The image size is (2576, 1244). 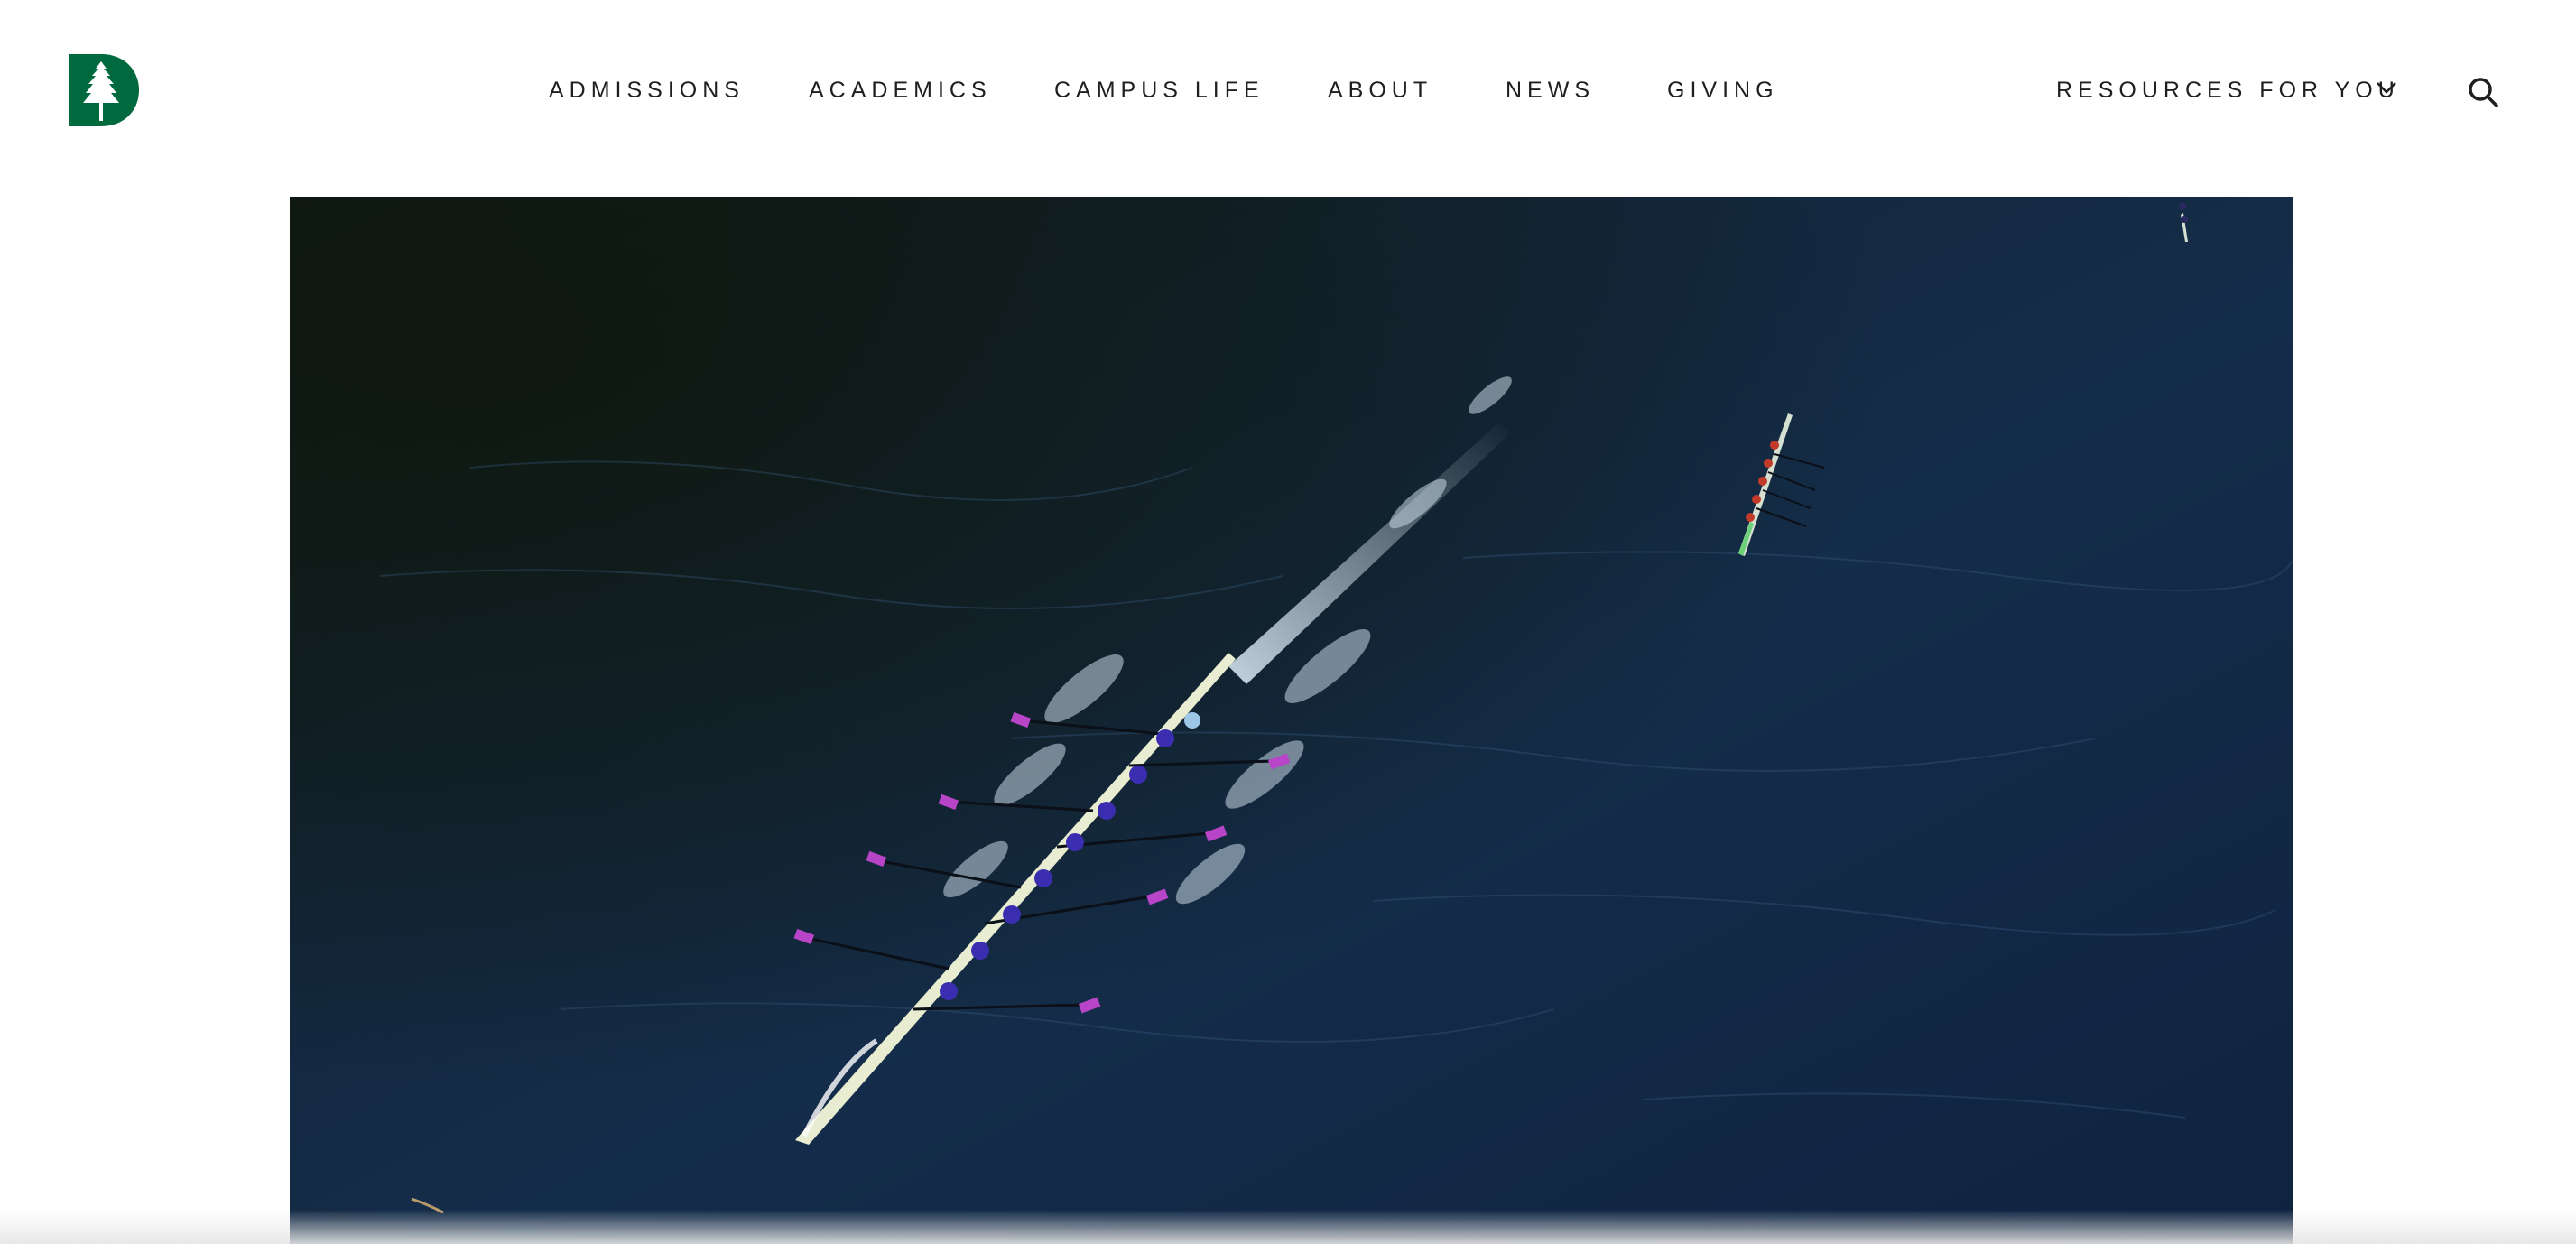 I want to click on search-icon, so click(x=2483, y=92).